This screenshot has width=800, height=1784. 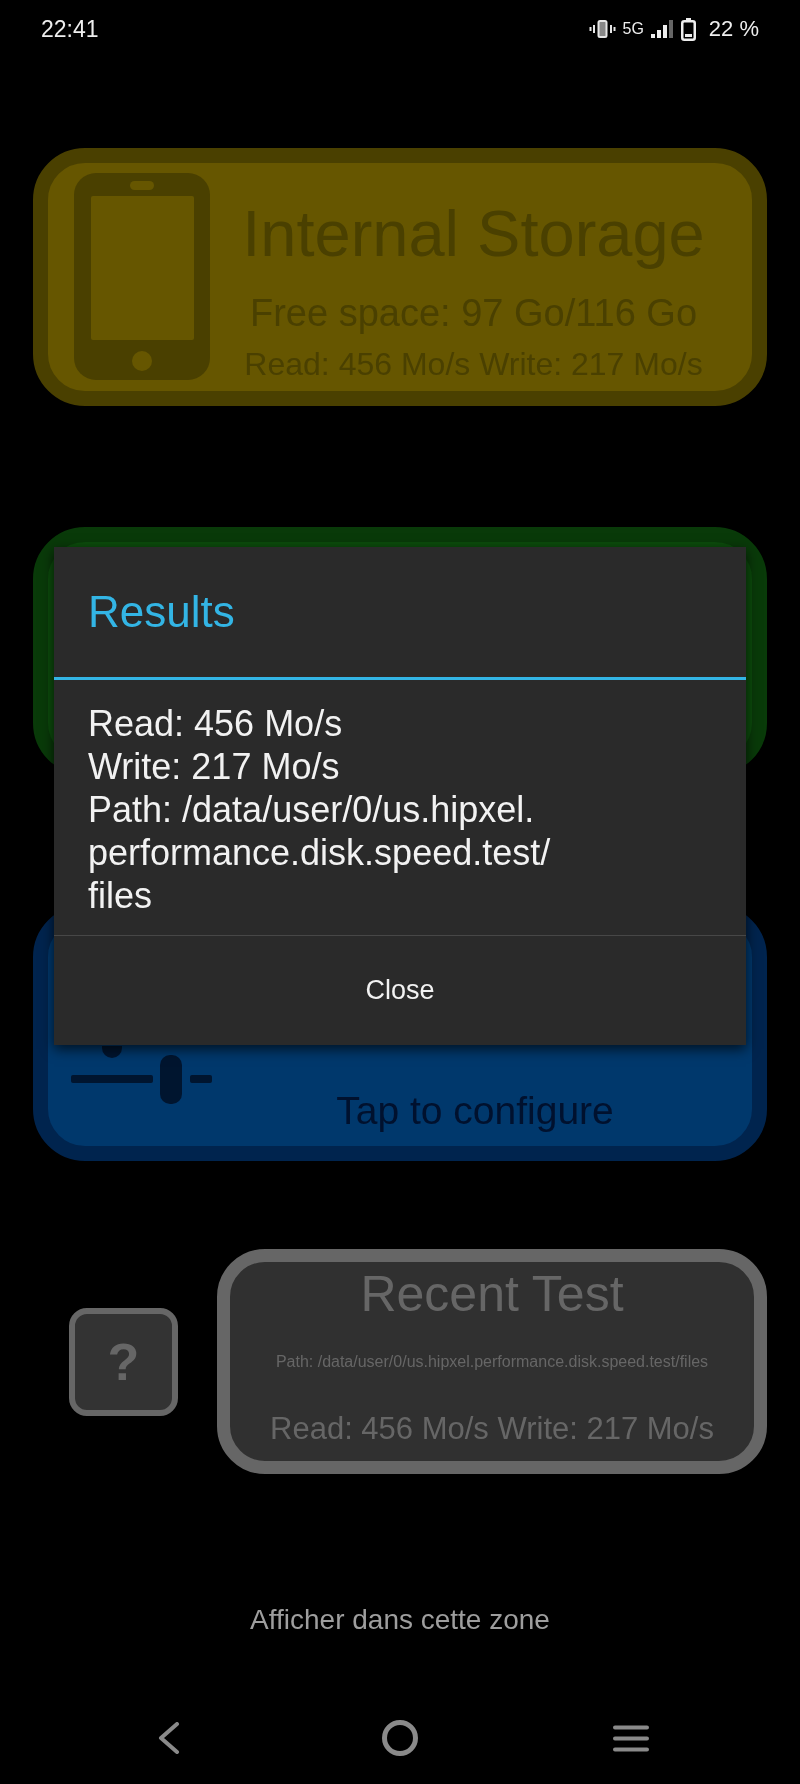 I want to click on help-button: ?, so click(x=123, y=1361).